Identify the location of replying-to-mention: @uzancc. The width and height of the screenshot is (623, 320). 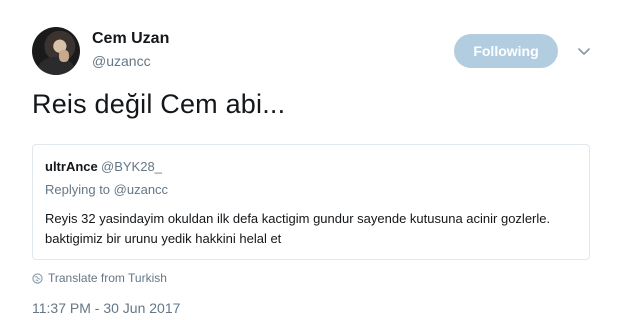
(141, 189).